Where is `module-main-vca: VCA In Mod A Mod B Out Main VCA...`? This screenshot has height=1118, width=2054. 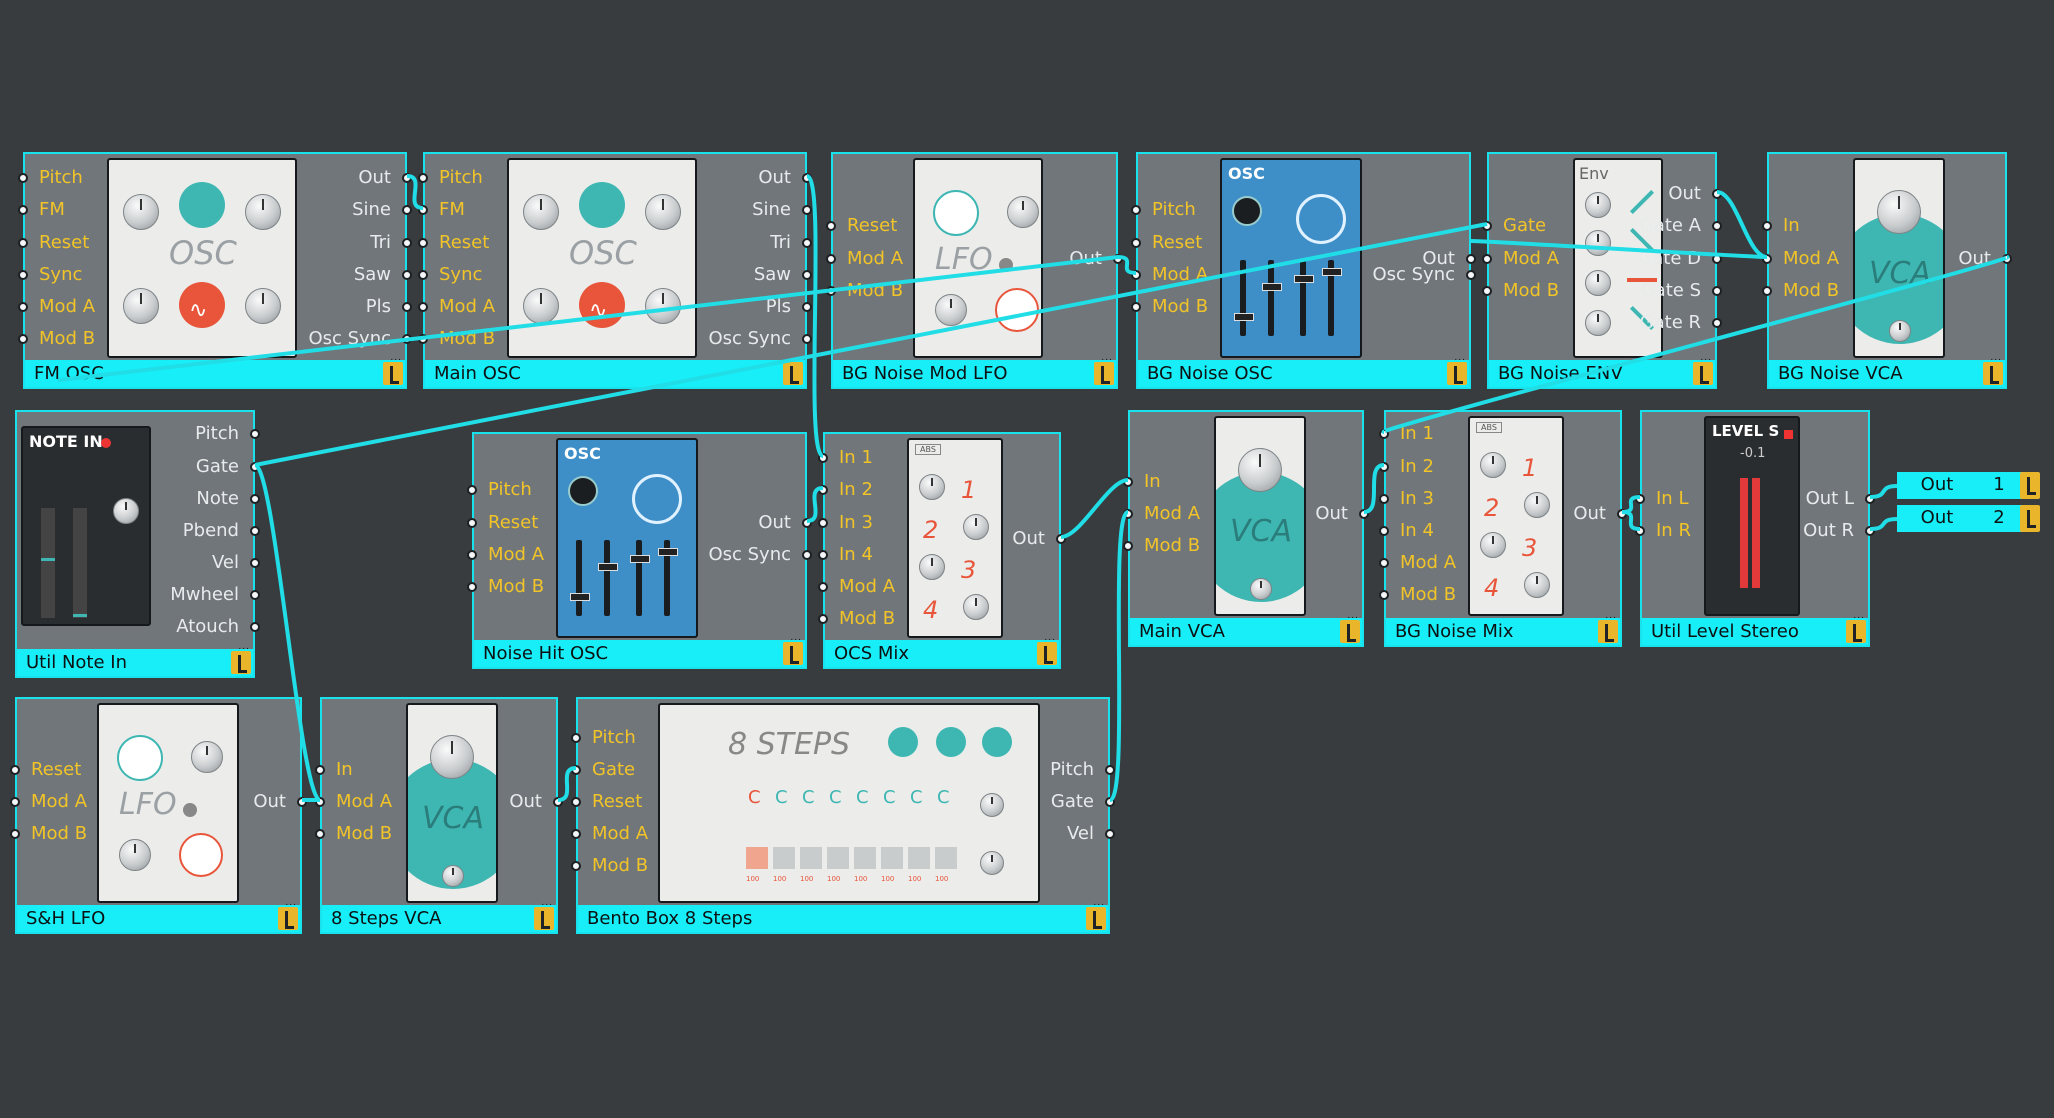 module-main-vca: VCA In Mod A Mod B Out Main VCA... is located at coordinates (1246, 528).